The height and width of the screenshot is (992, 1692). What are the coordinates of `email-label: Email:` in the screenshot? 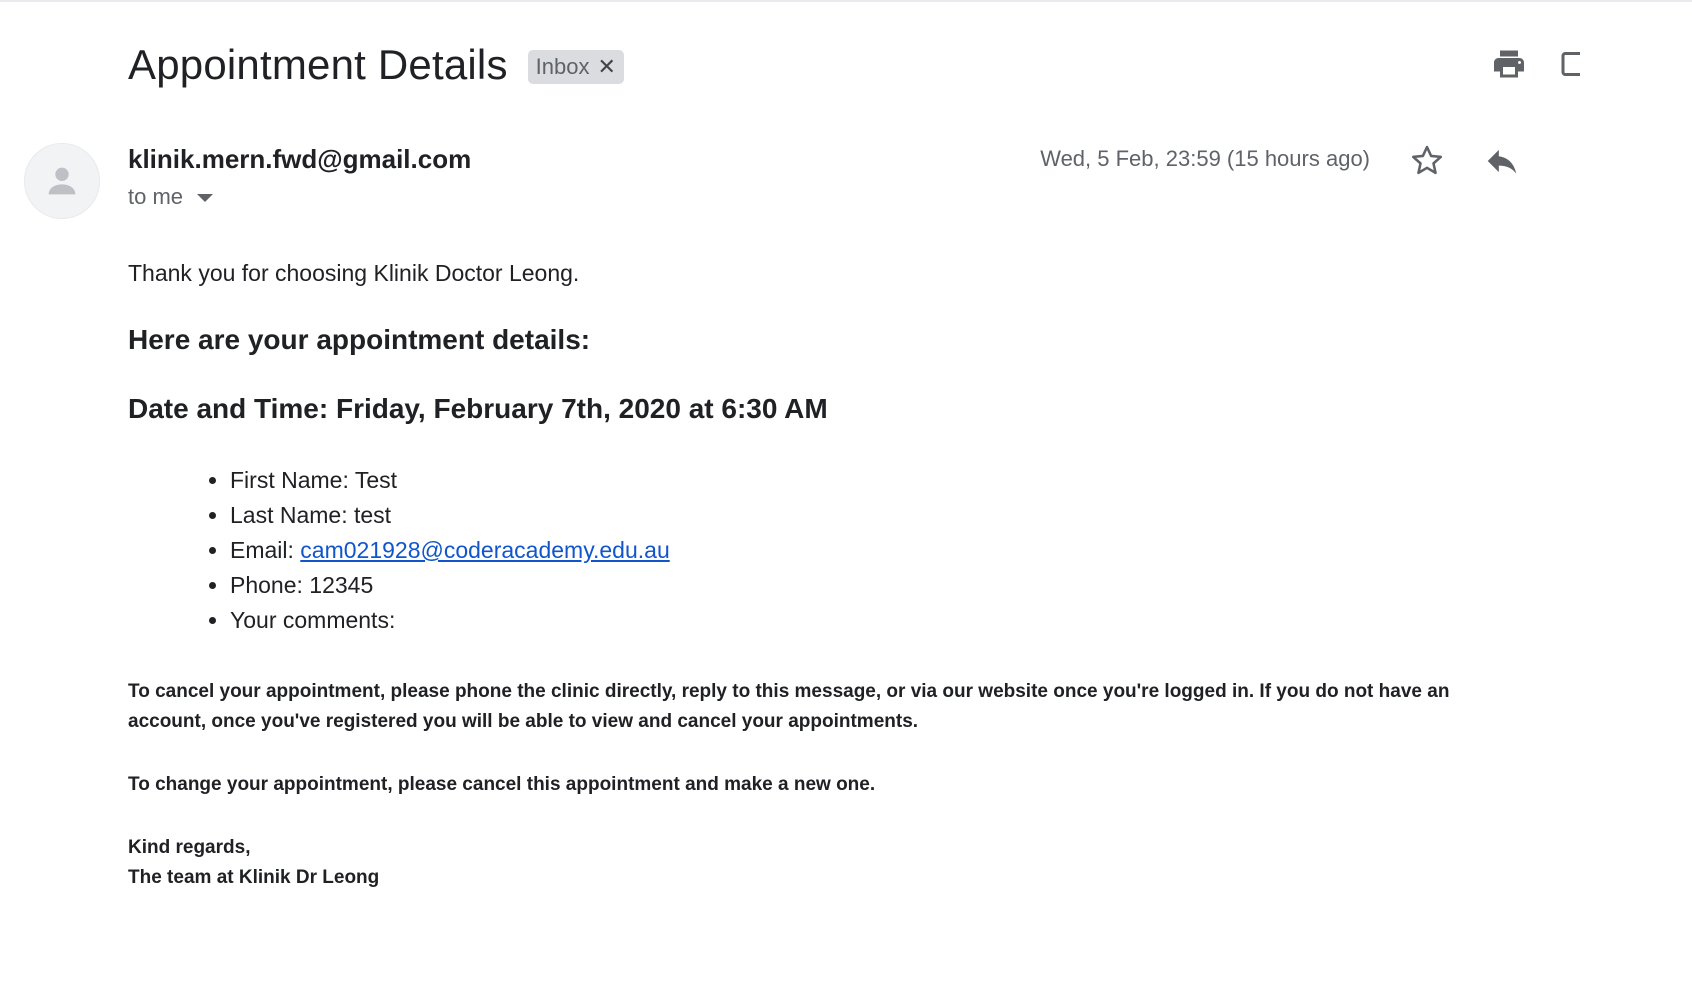 It's located at (265, 550).